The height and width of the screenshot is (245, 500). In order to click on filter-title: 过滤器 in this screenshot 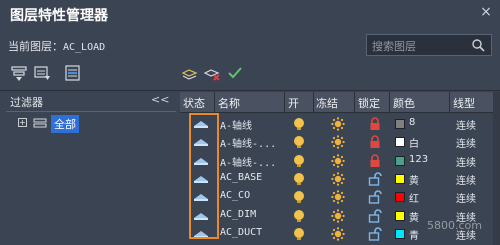, I will do `click(26, 102)`.